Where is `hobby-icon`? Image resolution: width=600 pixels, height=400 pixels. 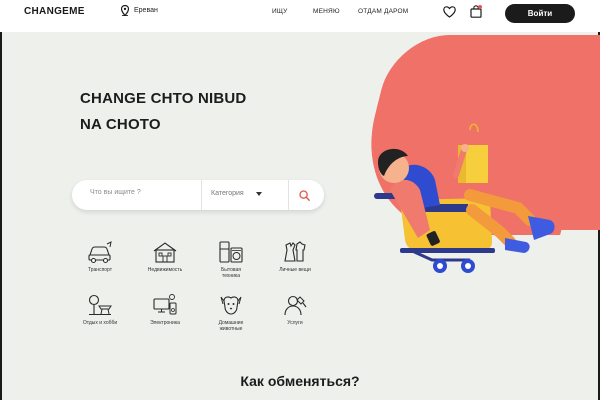
hobby-icon is located at coordinates (100, 304).